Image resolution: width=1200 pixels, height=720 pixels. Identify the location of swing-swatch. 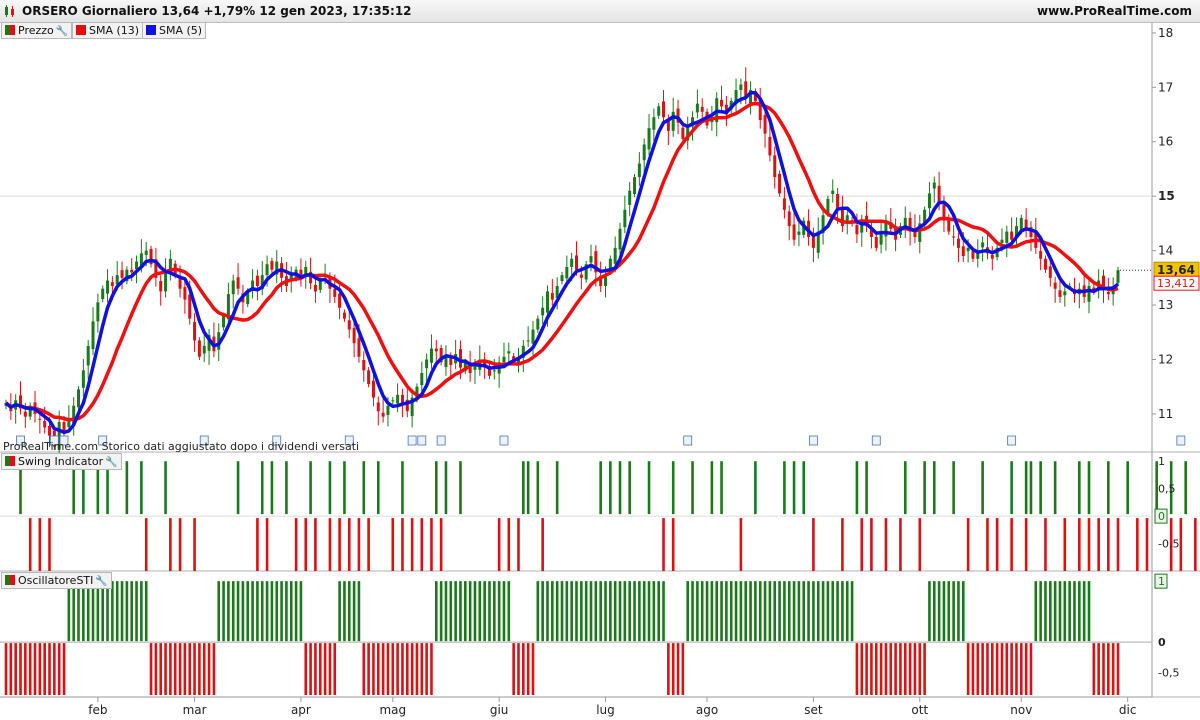
(10, 461).